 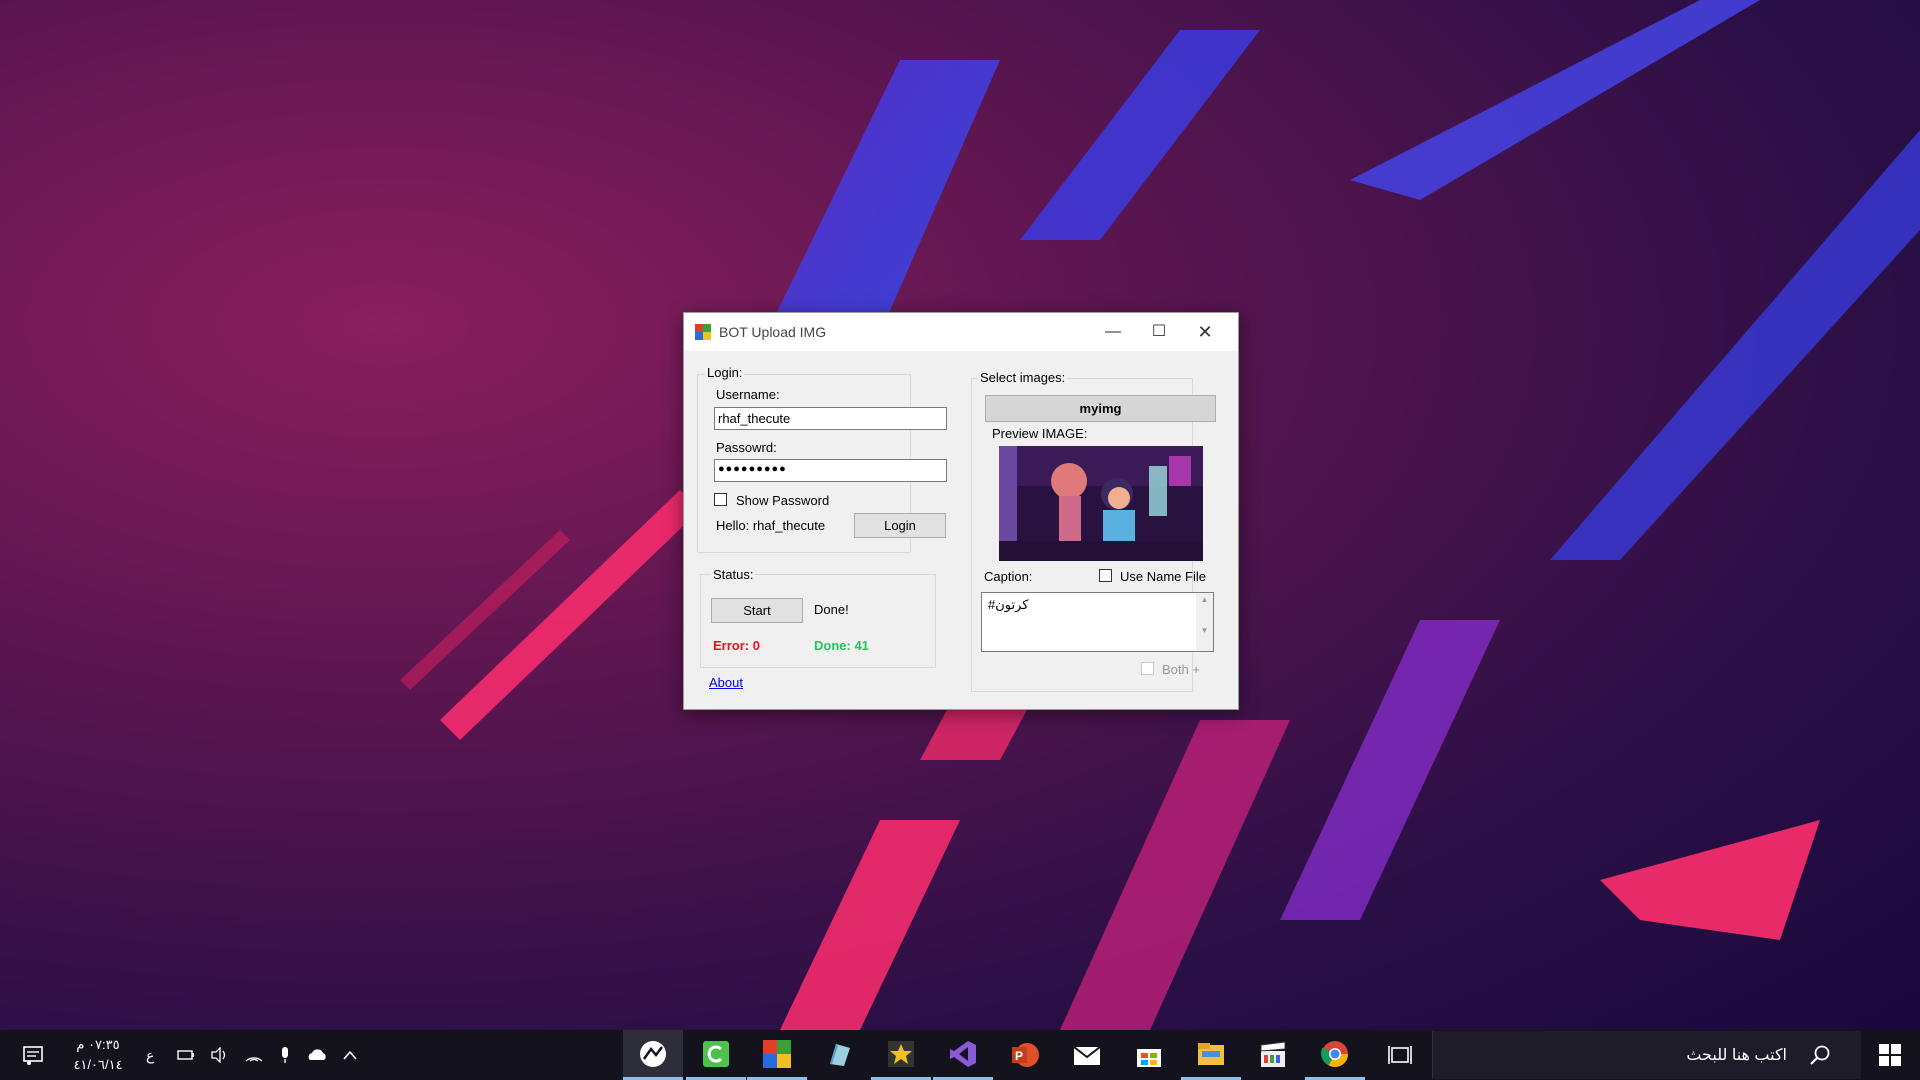 I want to click on search-placeholder: اكتب هنا للبحث, so click(x=1736, y=1055).